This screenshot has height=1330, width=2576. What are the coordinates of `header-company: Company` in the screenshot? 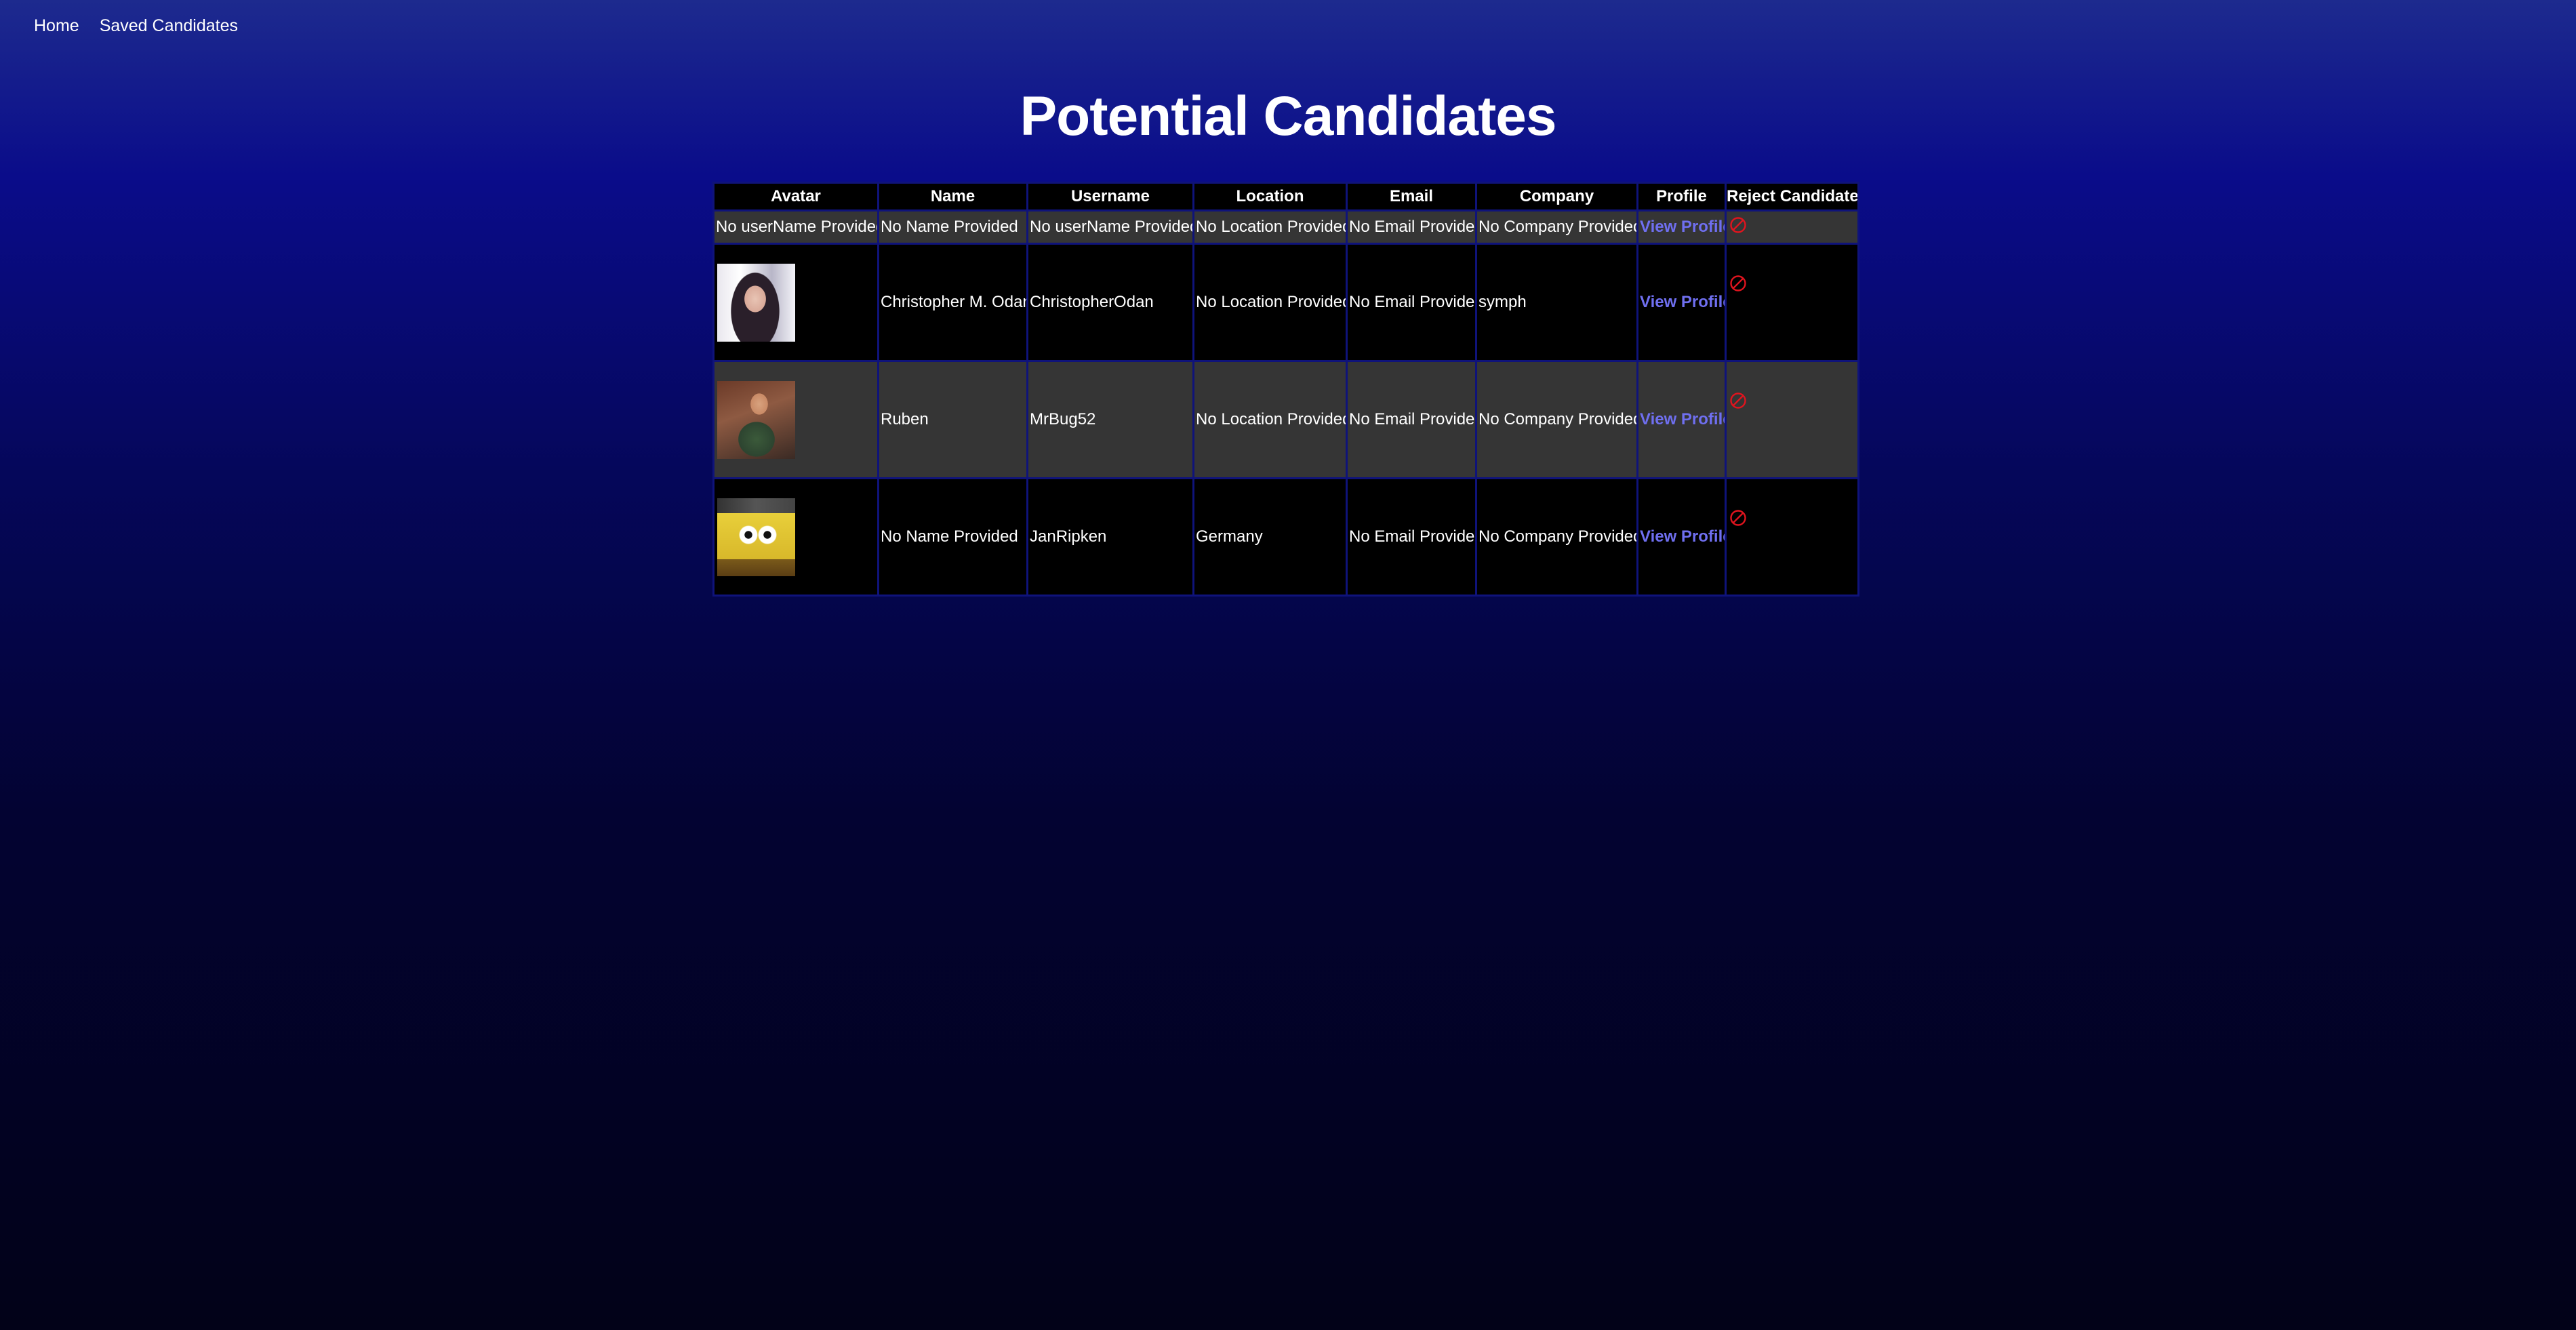 It's located at (1556, 196).